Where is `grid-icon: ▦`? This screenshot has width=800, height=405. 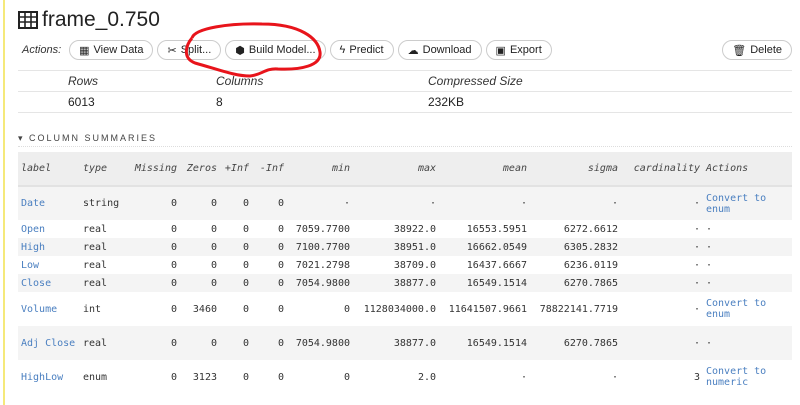
grid-icon: ▦ is located at coordinates (84, 50).